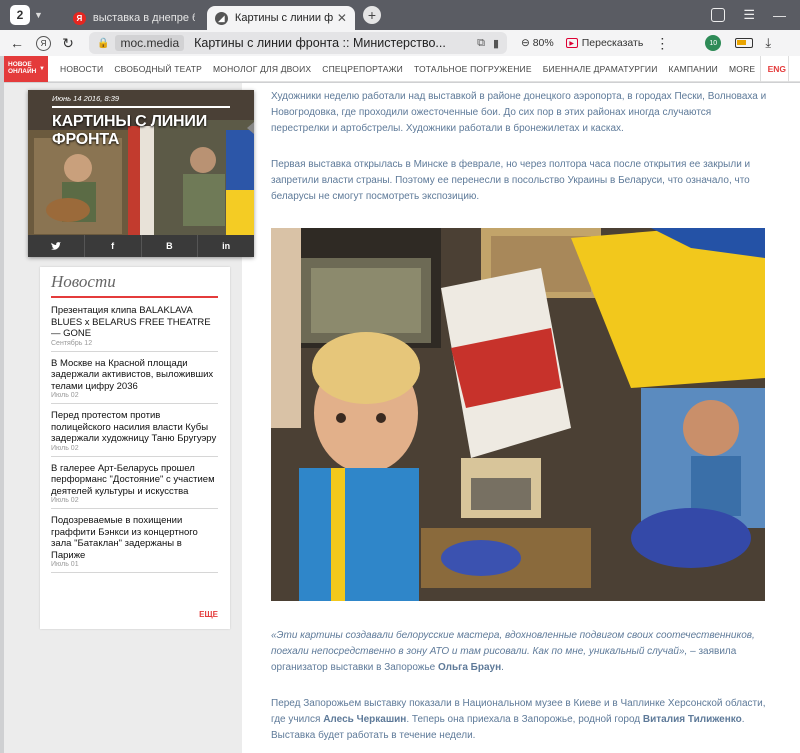 The width and height of the screenshot is (800, 753). I want to click on yandex-favicon-icon: Я, so click(79, 18).